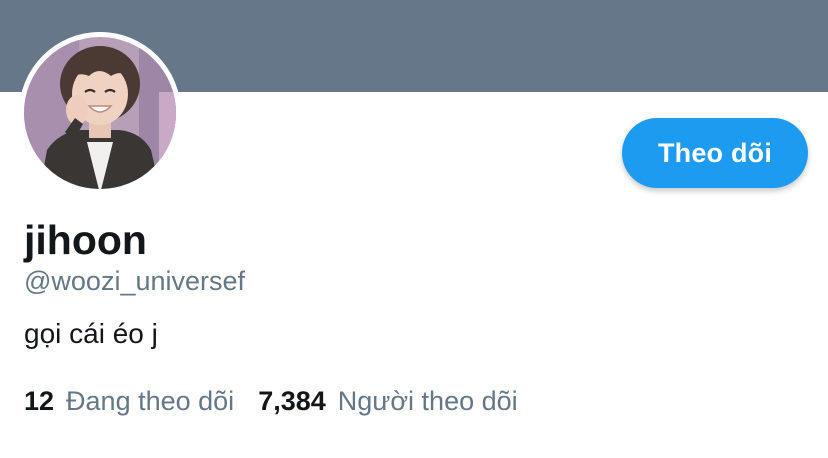  I want to click on avatar, so click(100, 113).